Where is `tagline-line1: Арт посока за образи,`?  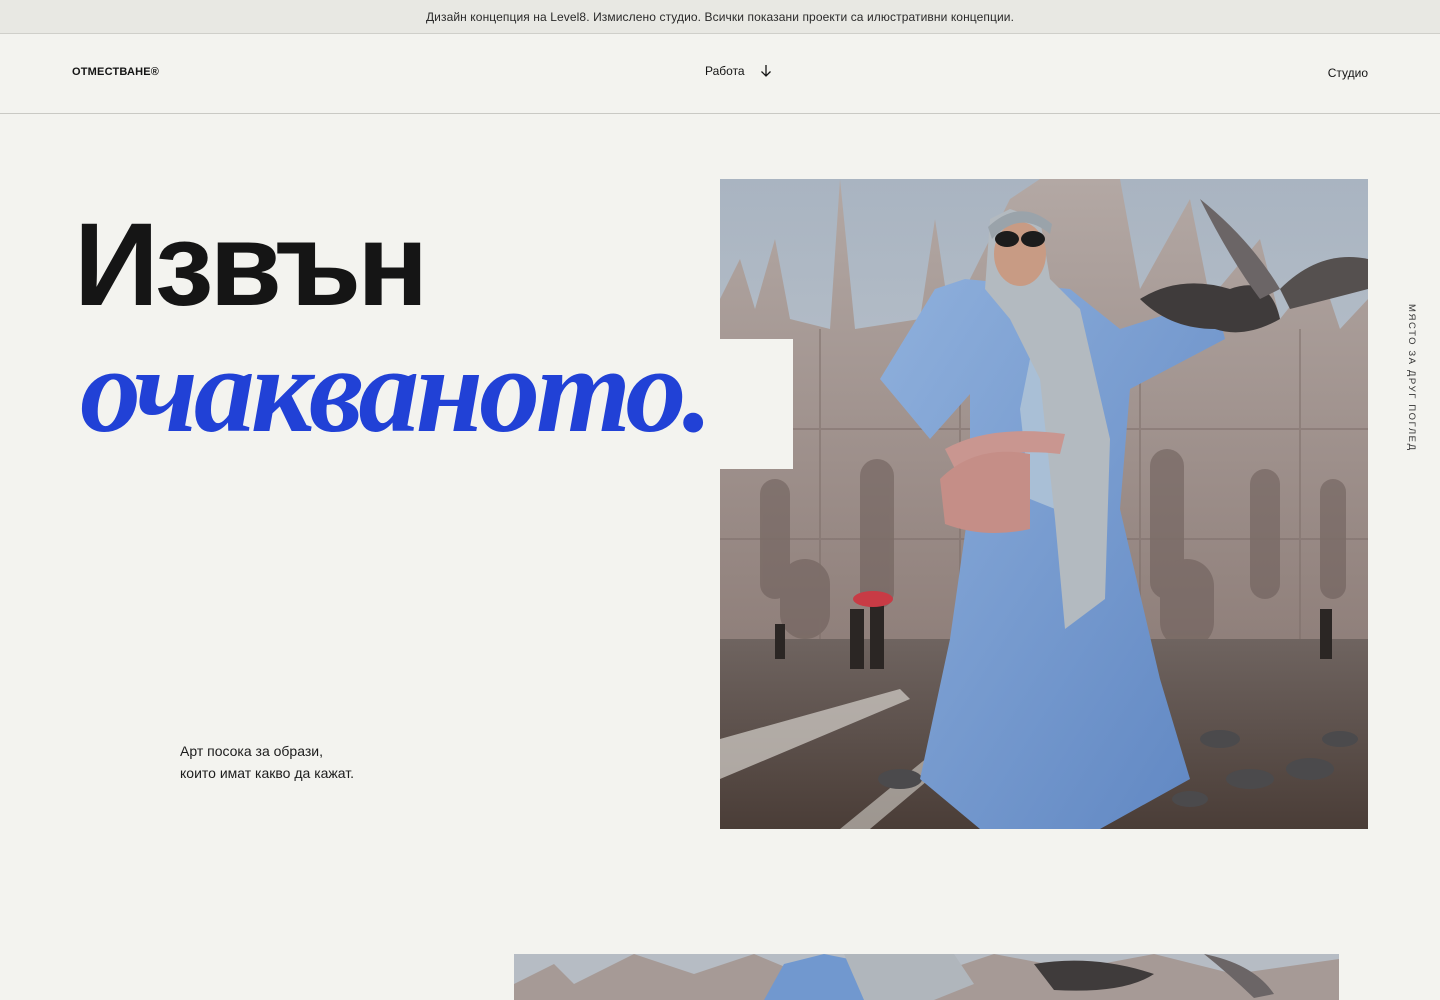
tagline-line1: Арт посока за образи, is located at coordinates (251, 751).